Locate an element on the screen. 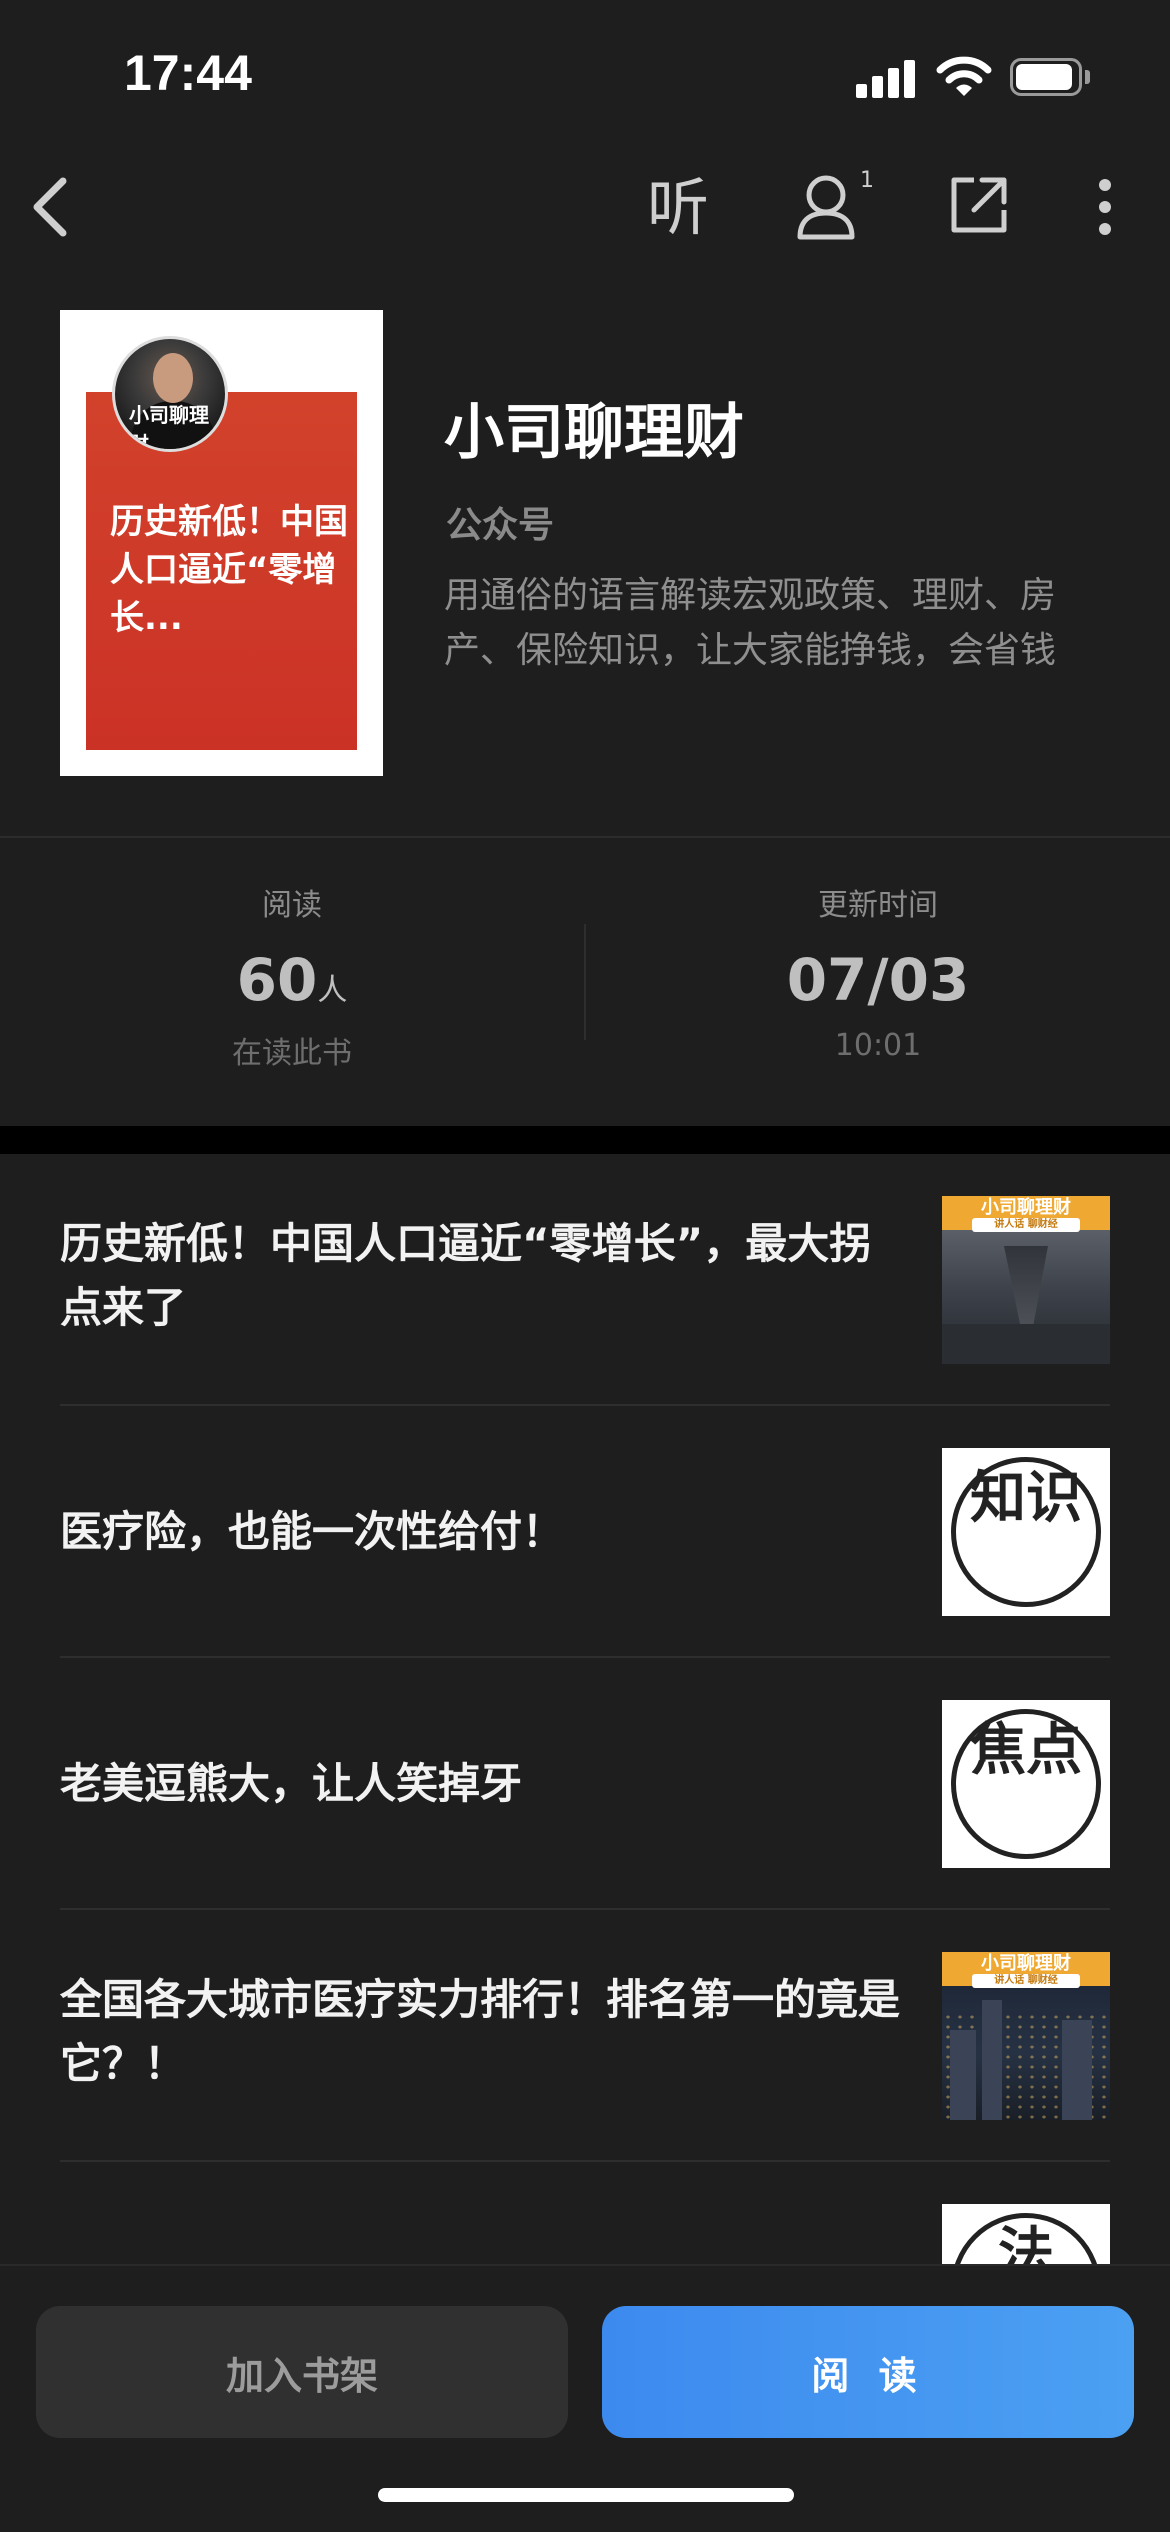 Image resolution: width=1170 pixels, height=2532 pixels. updated-time: 10:01 is located at coordinates (878, 1045).